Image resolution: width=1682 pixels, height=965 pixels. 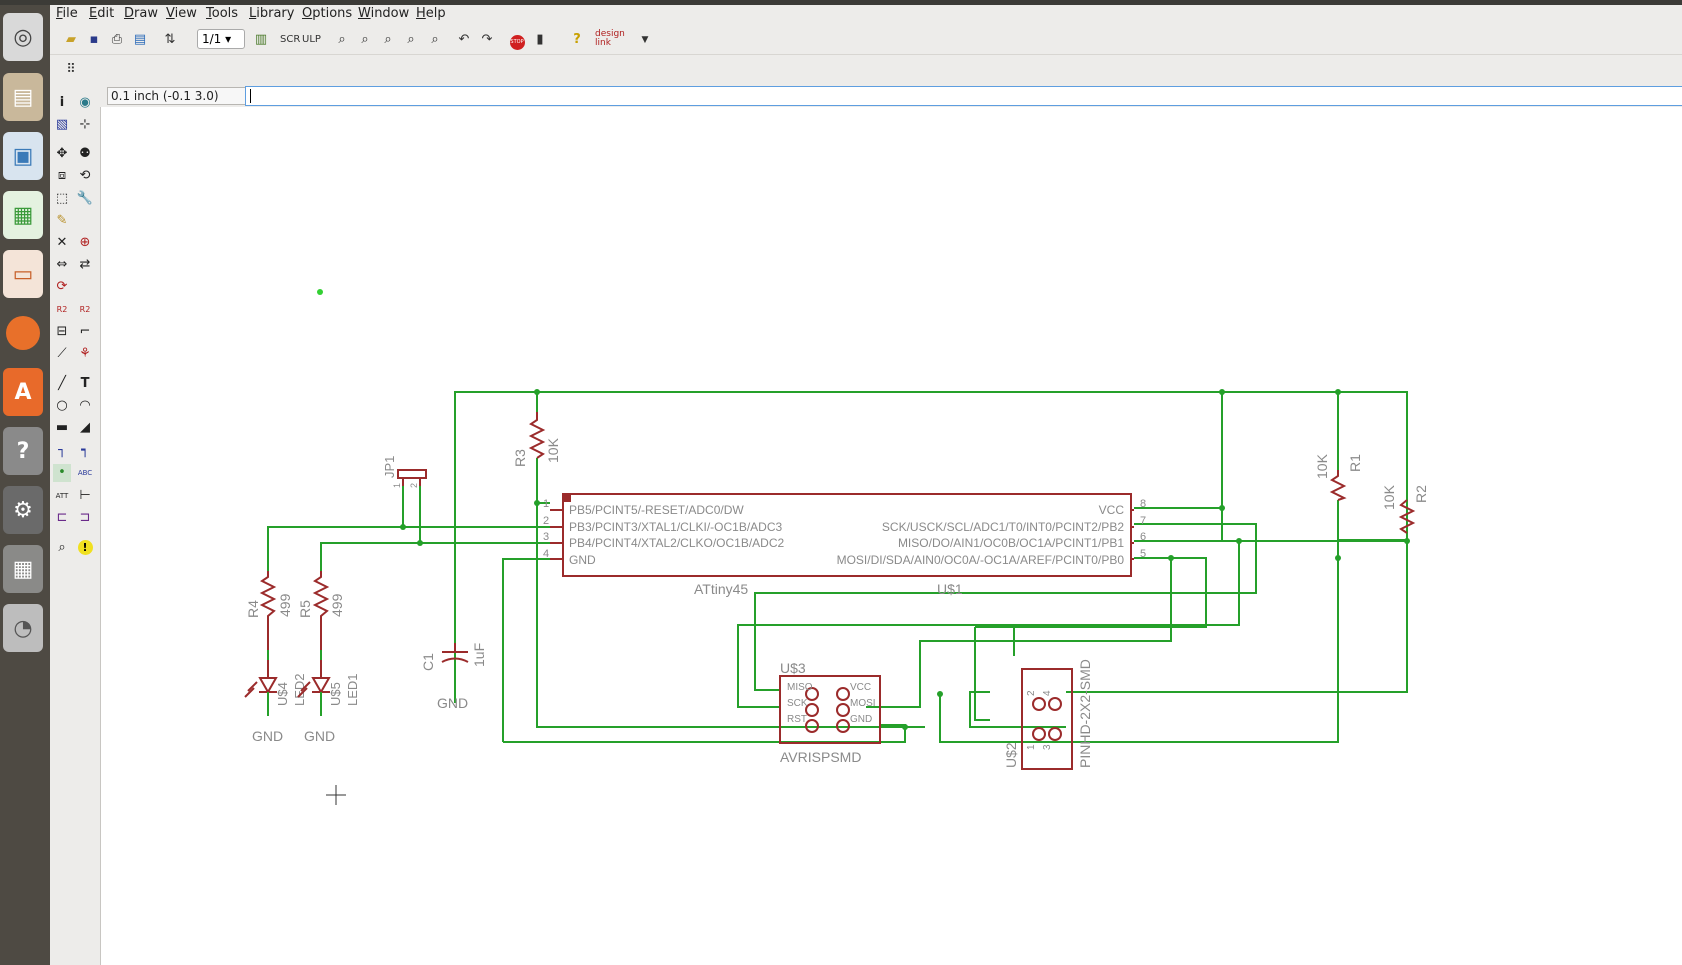 I want to click on ic-pin2-number: 2, so click(x=546, y=521).